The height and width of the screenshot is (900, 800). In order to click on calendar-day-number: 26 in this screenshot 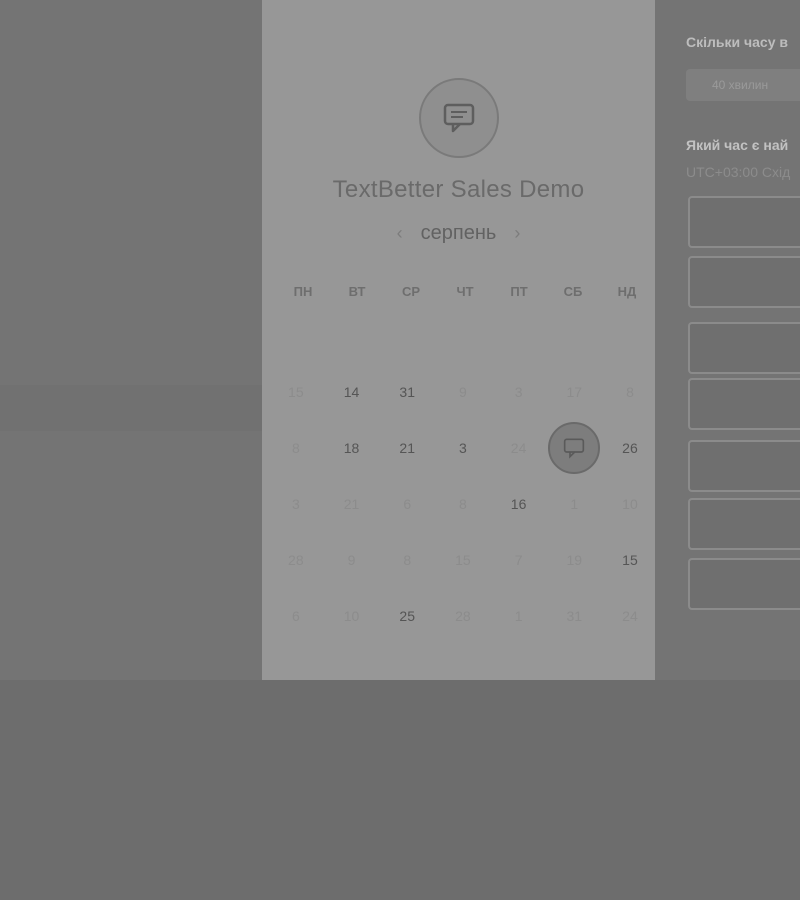, I will do `click(630, 448)`.